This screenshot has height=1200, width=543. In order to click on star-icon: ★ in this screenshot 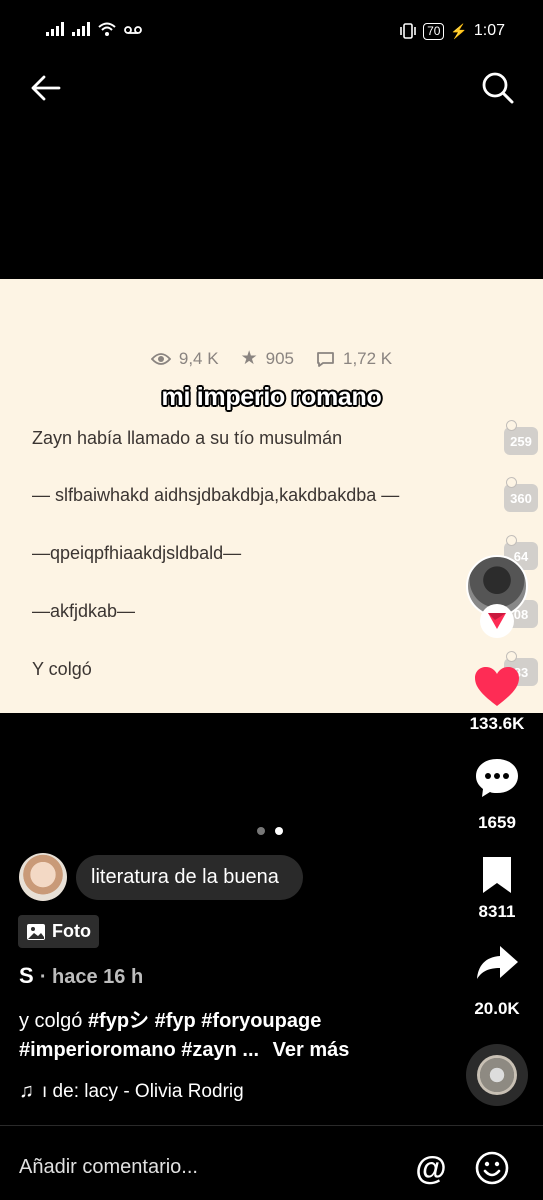, I will do `click(249, 358)`.